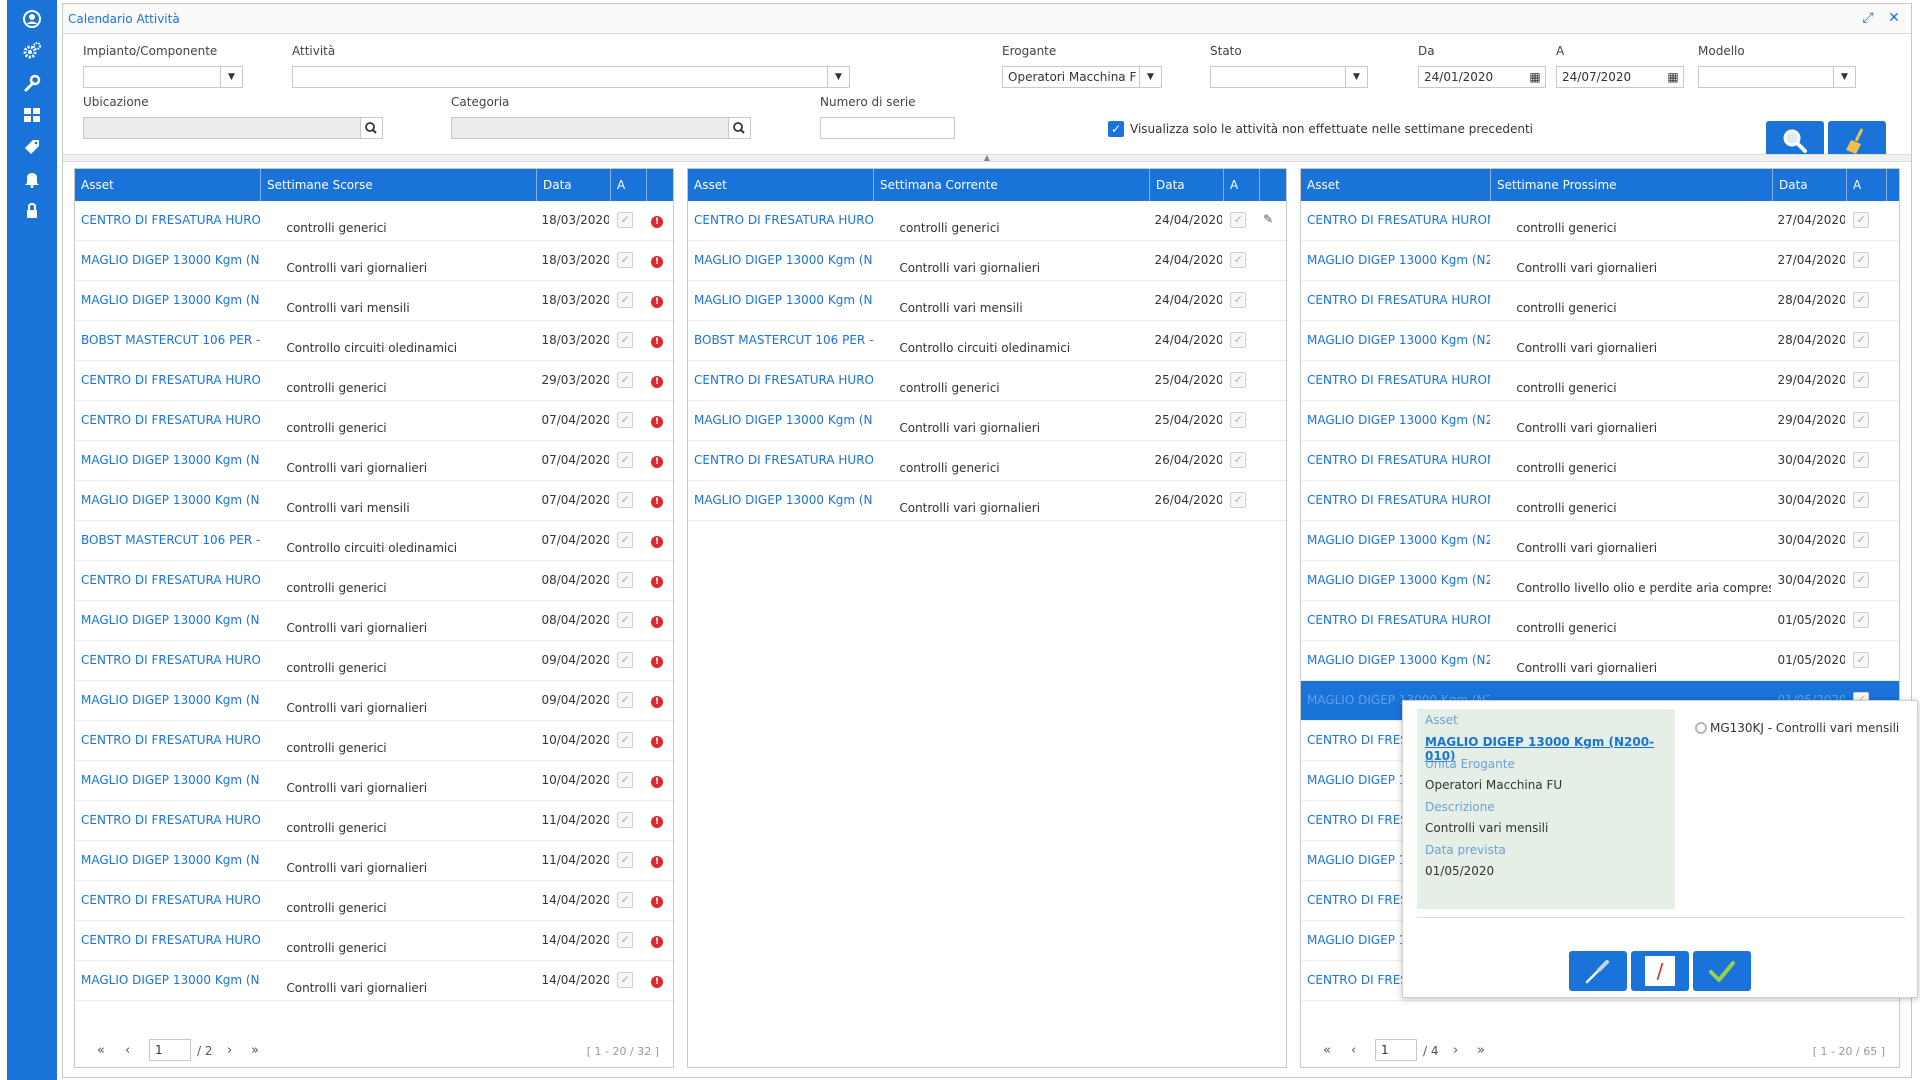 The height and width of the screenshot is (1080, 1920). Describe the element at coordinates (32, 85) in the screenshot. I see `wrench-icon` at that location.